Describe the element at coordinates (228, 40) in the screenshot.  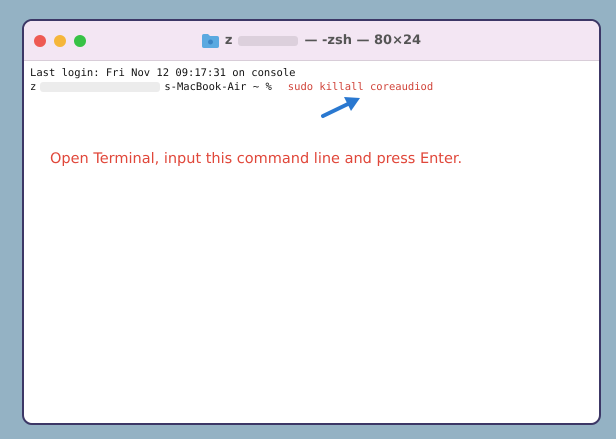
I see `window-title: z` at that location.